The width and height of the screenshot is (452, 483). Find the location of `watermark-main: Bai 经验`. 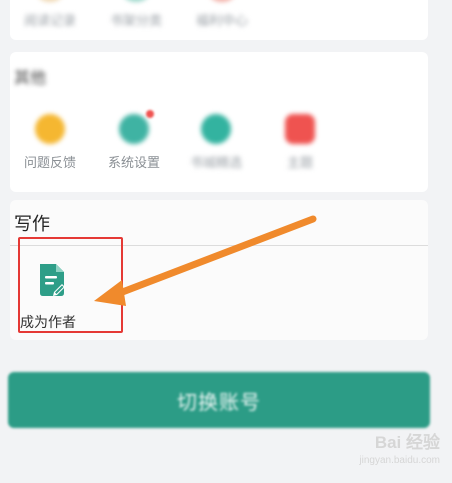

watermark-main: Bai 经验 is located at coordinates (407, 442).